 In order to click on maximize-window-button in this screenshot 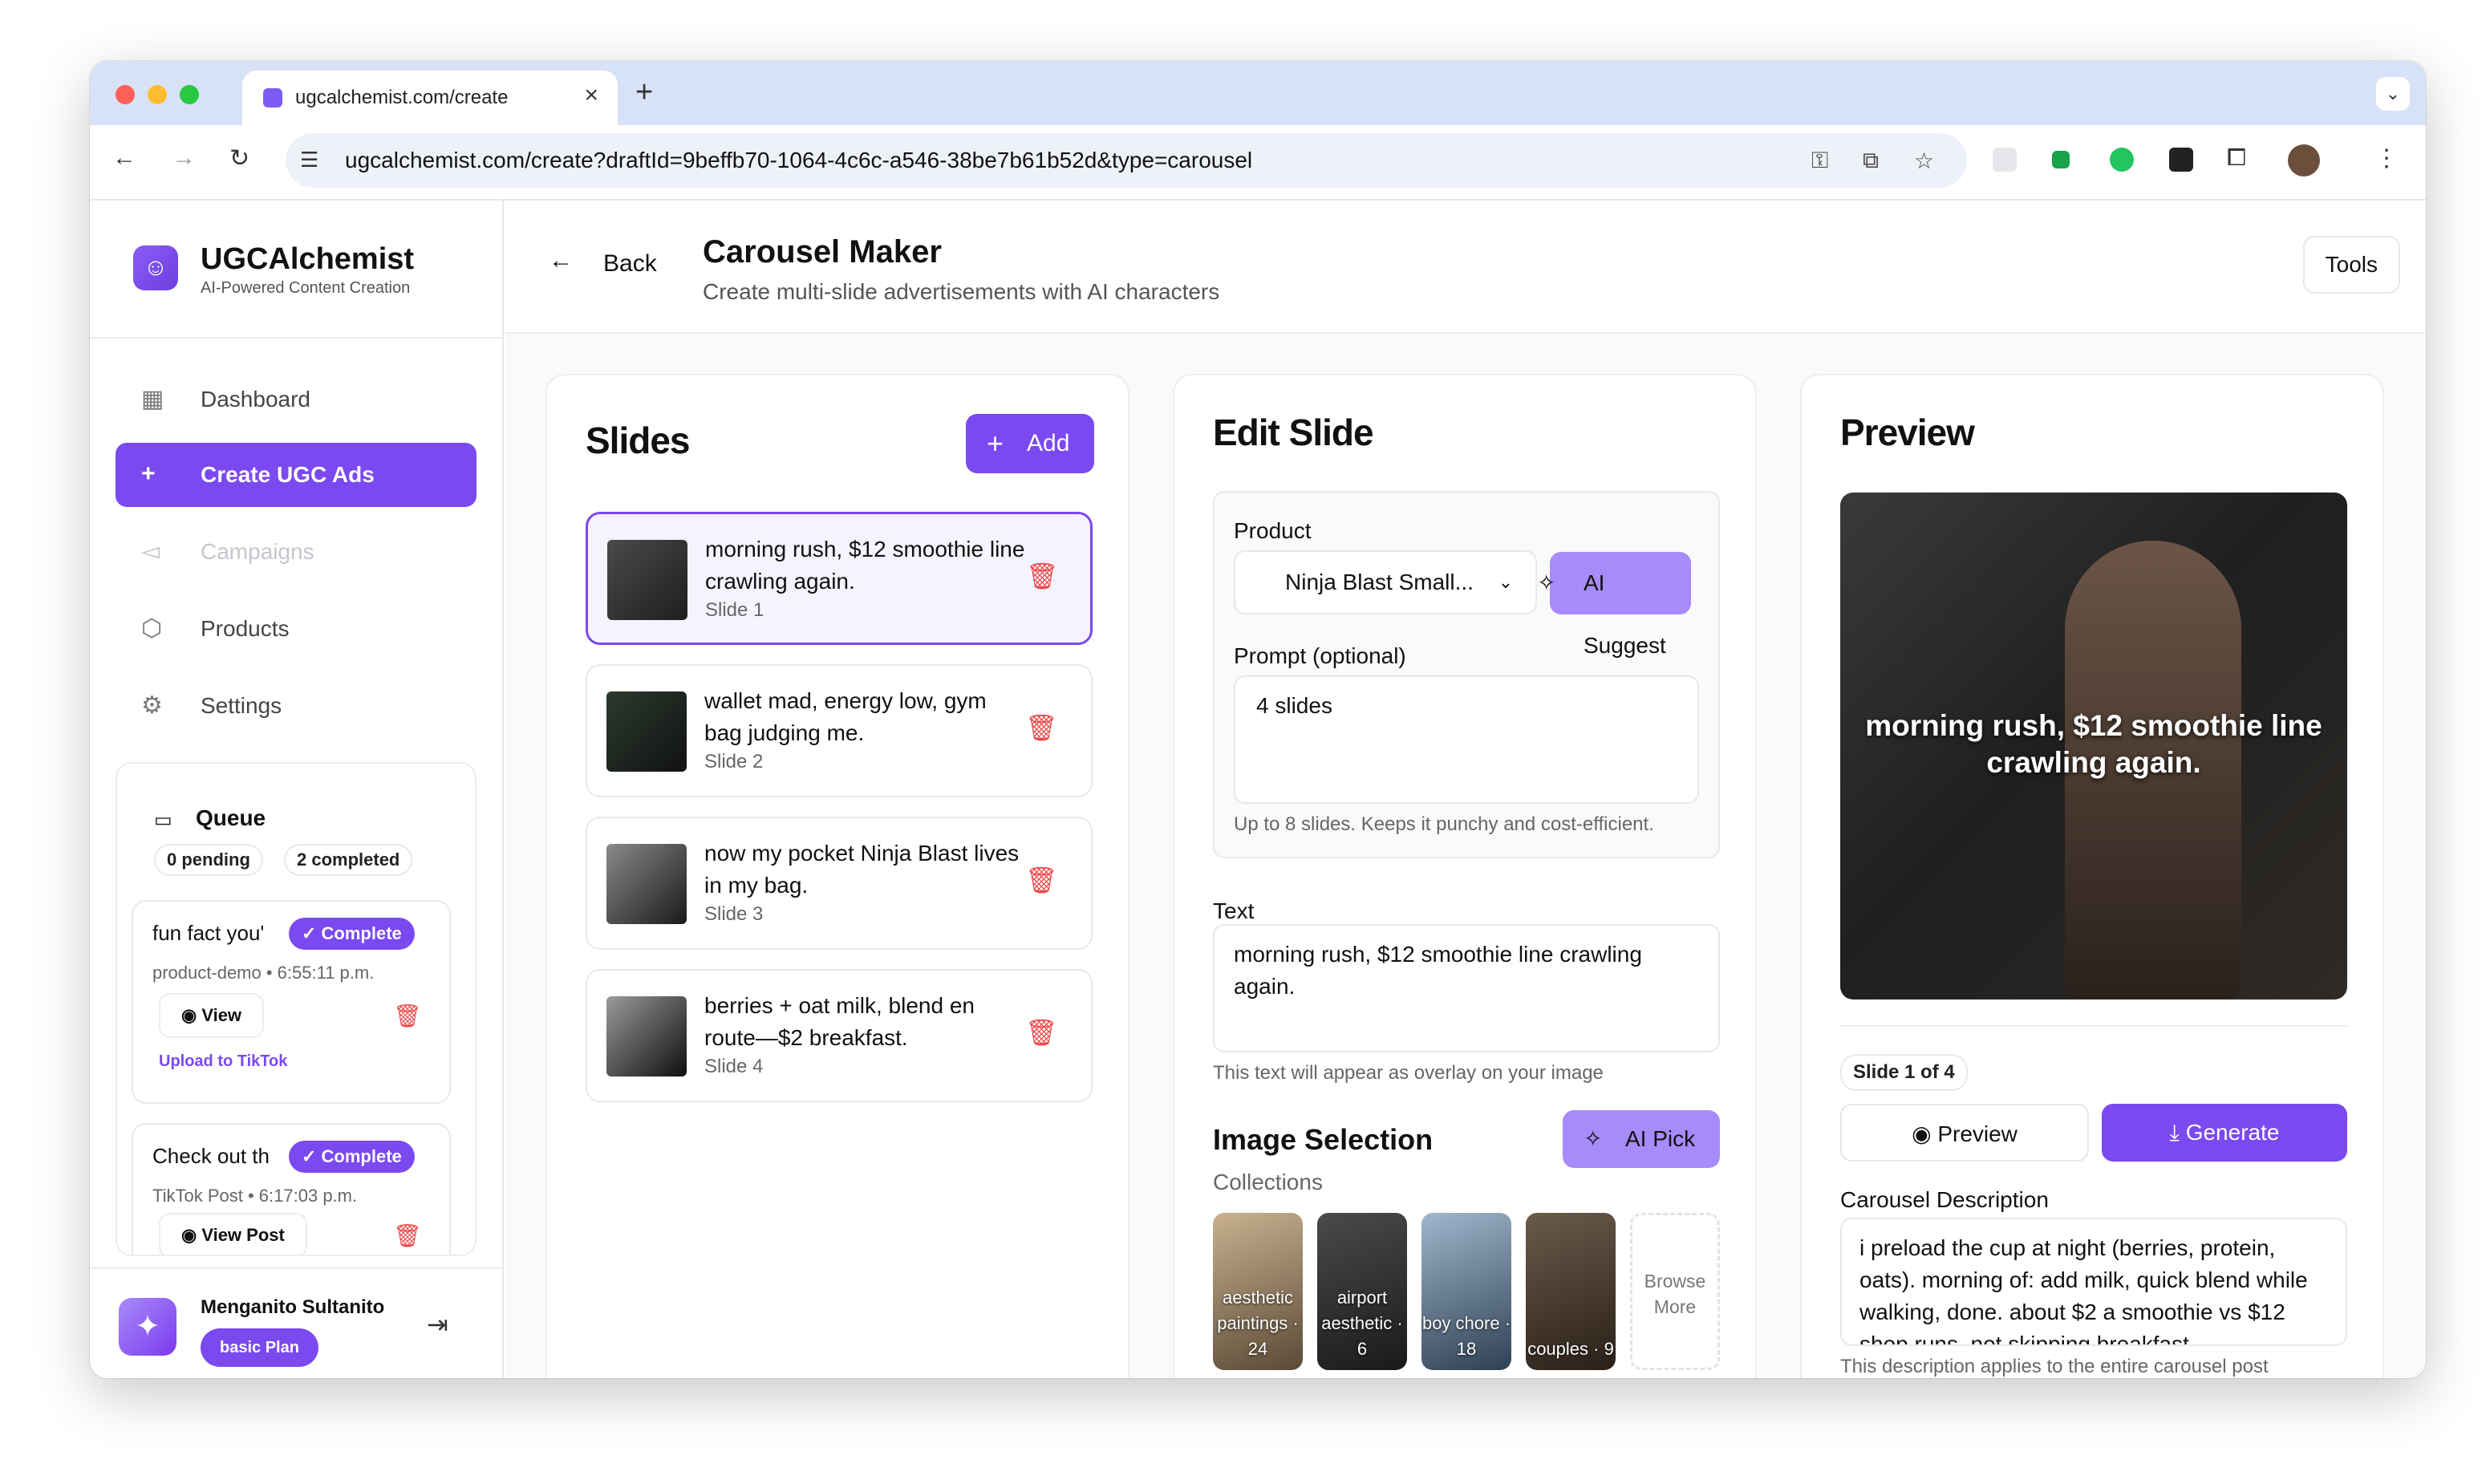, I will do `click(189, 94)`.